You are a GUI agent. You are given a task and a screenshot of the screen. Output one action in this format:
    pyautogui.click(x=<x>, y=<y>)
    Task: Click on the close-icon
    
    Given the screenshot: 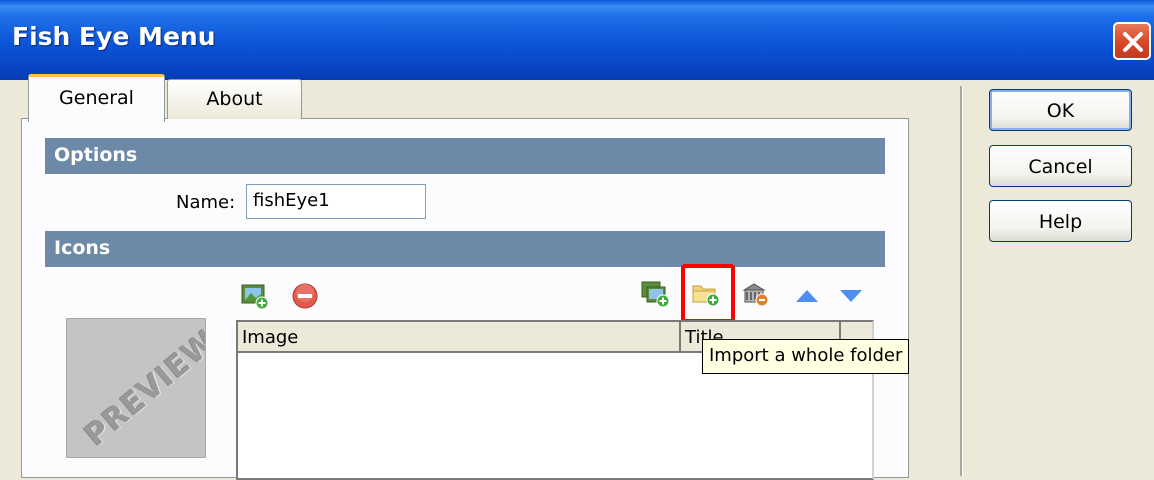 What is the action you would take?
    pyautogui.click(x=1133, y=42)
    